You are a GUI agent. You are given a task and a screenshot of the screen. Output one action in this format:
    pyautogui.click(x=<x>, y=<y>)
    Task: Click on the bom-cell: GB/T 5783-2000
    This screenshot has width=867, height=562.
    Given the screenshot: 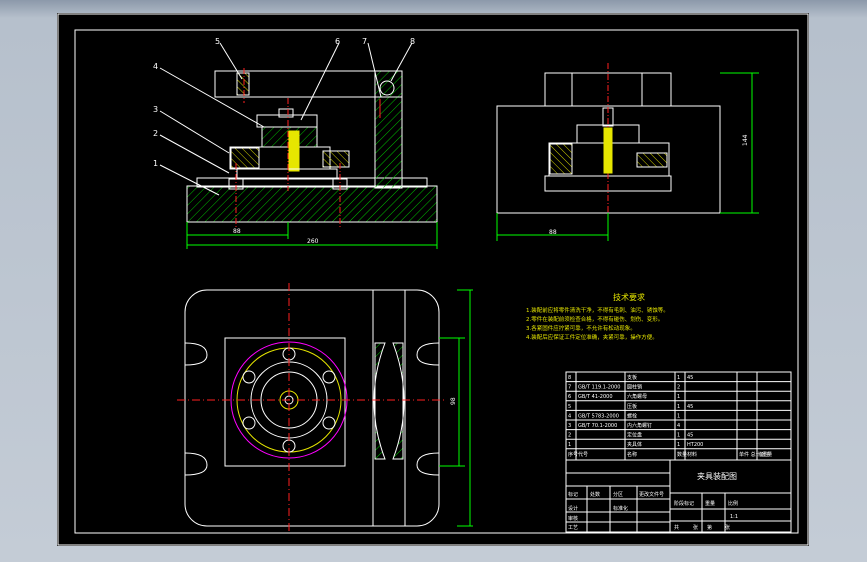 What is the action you would take?
    pyautogui.click(x=598, y=416)
    